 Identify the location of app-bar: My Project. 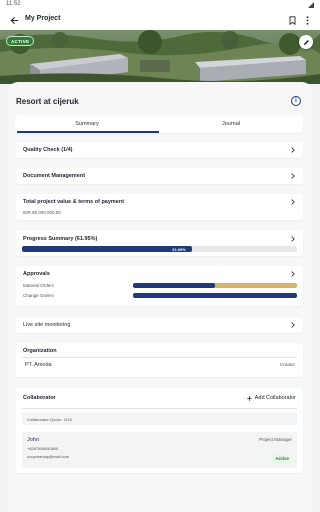
(160, 20).